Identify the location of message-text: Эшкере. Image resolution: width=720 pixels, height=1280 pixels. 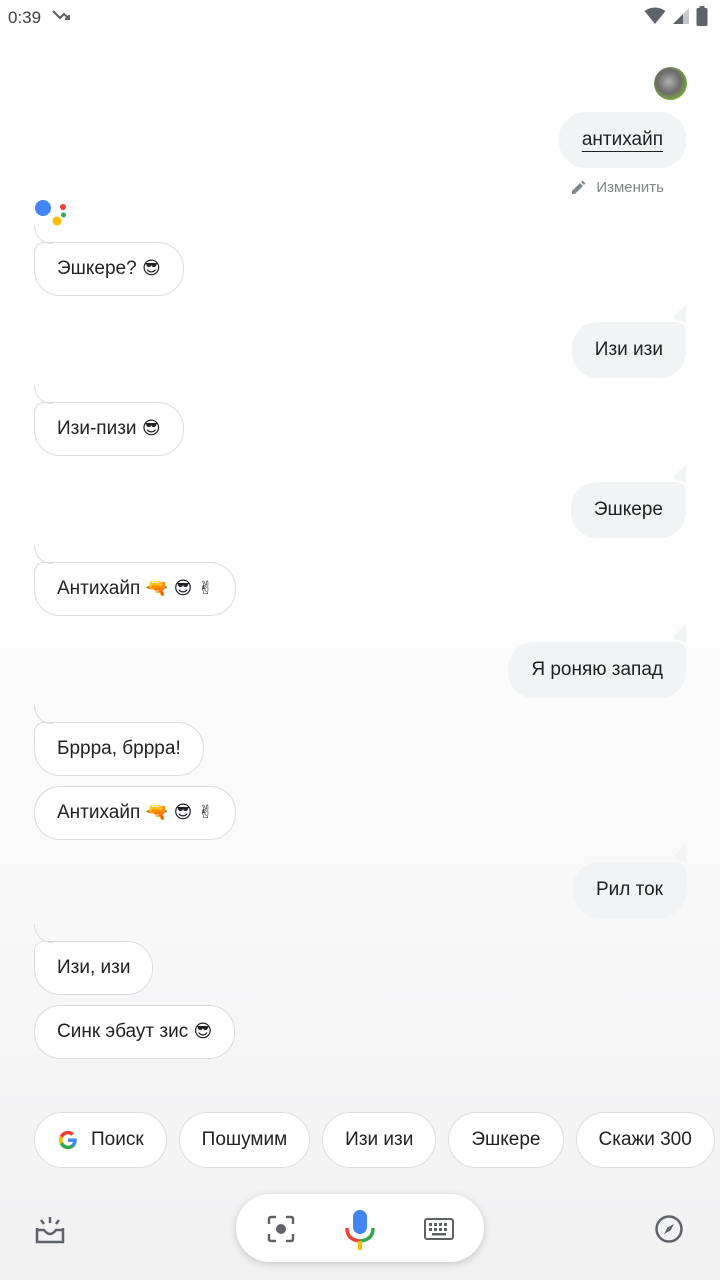
(628, 509).